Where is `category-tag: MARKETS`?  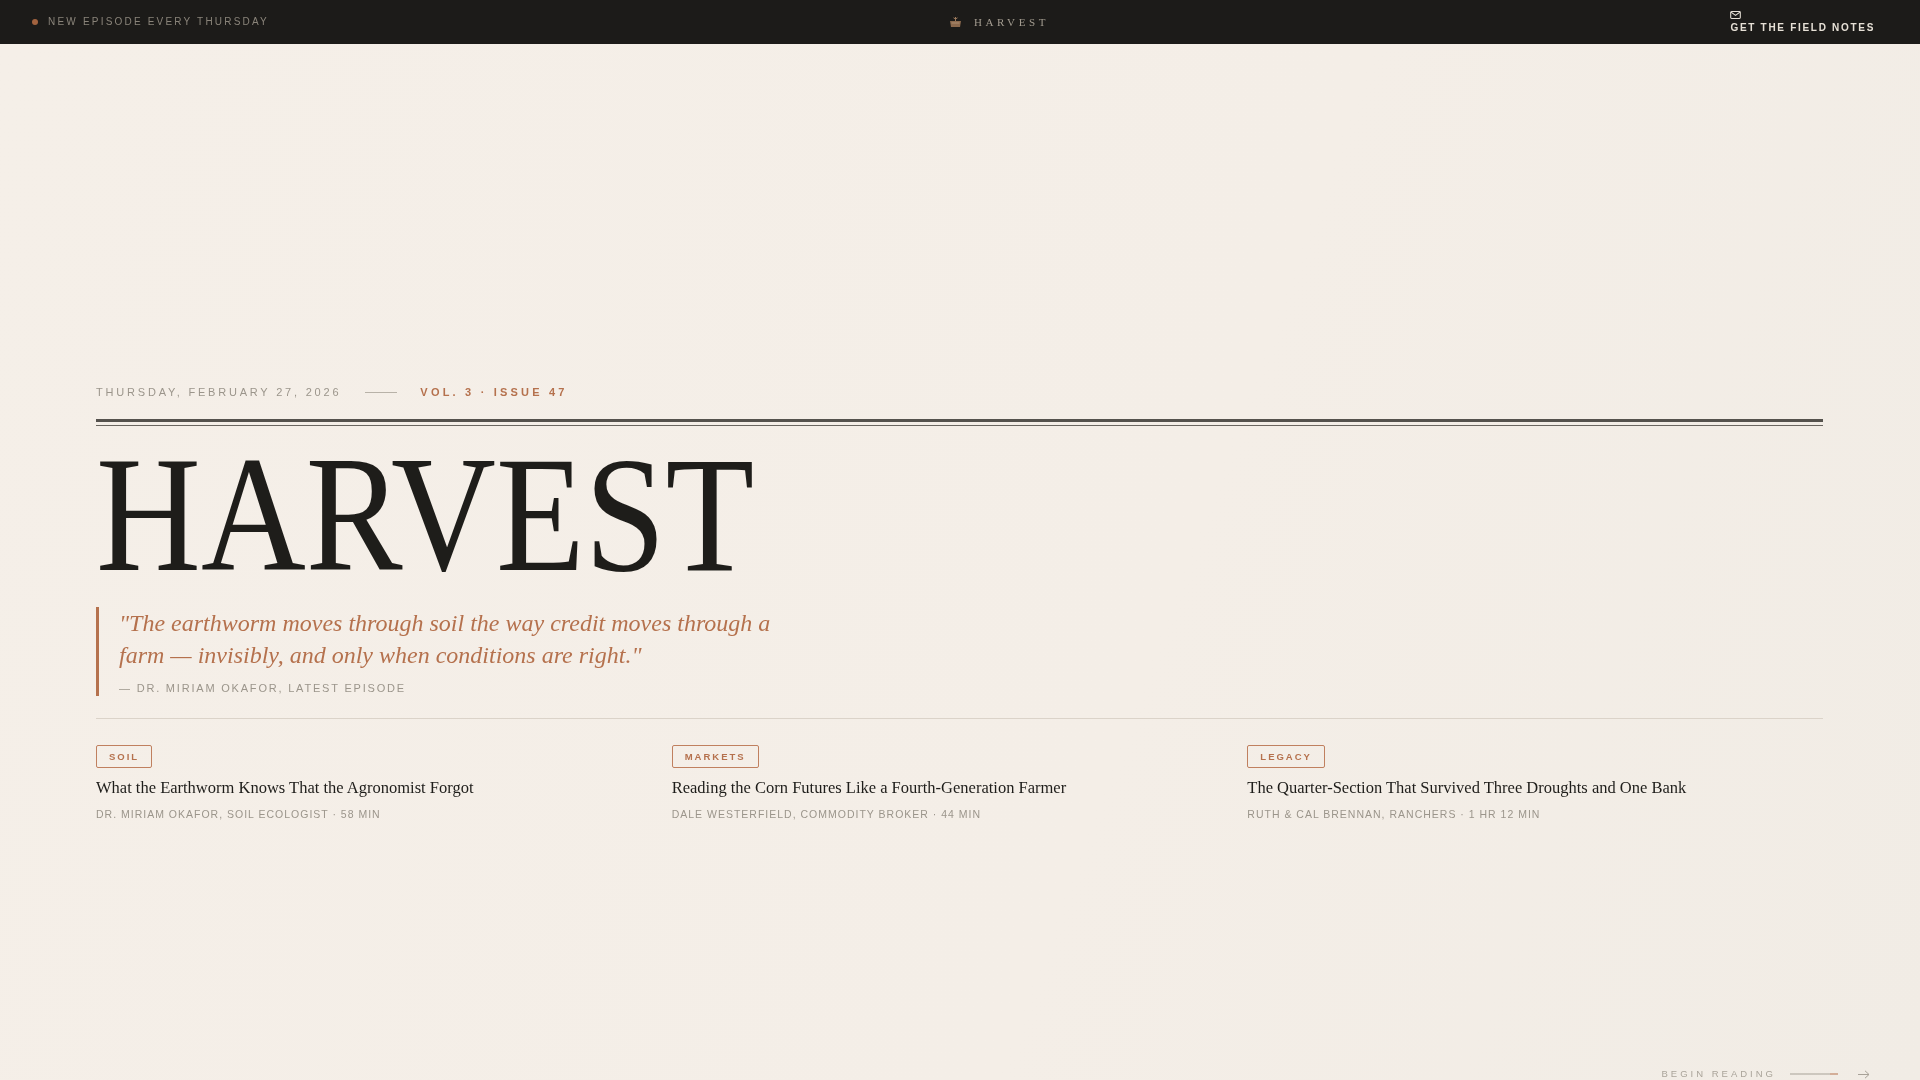 category-tag: MARKETS is located at coordinates (715, 756).